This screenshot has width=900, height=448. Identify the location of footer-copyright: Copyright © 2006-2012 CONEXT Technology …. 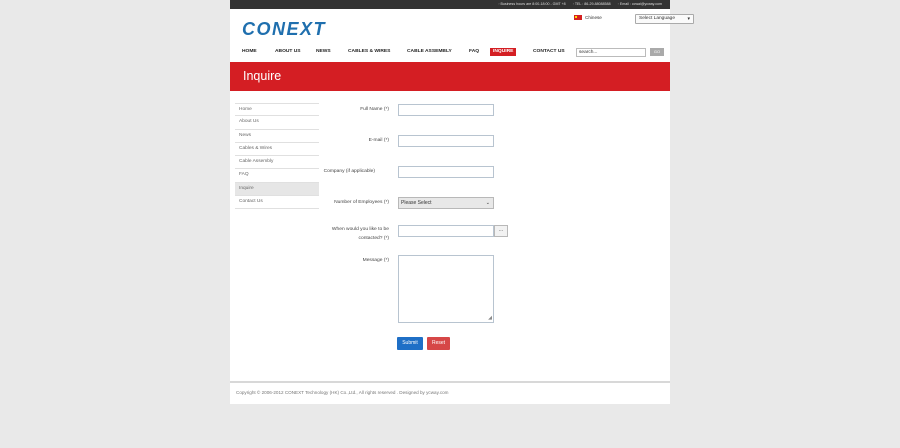
(342, 392).